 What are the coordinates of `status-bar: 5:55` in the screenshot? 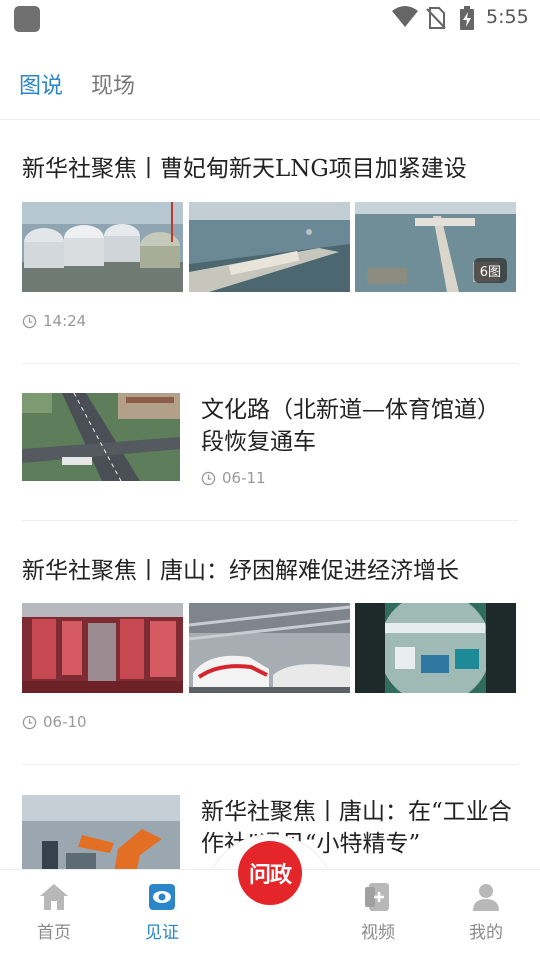 It's located at (270, 18).